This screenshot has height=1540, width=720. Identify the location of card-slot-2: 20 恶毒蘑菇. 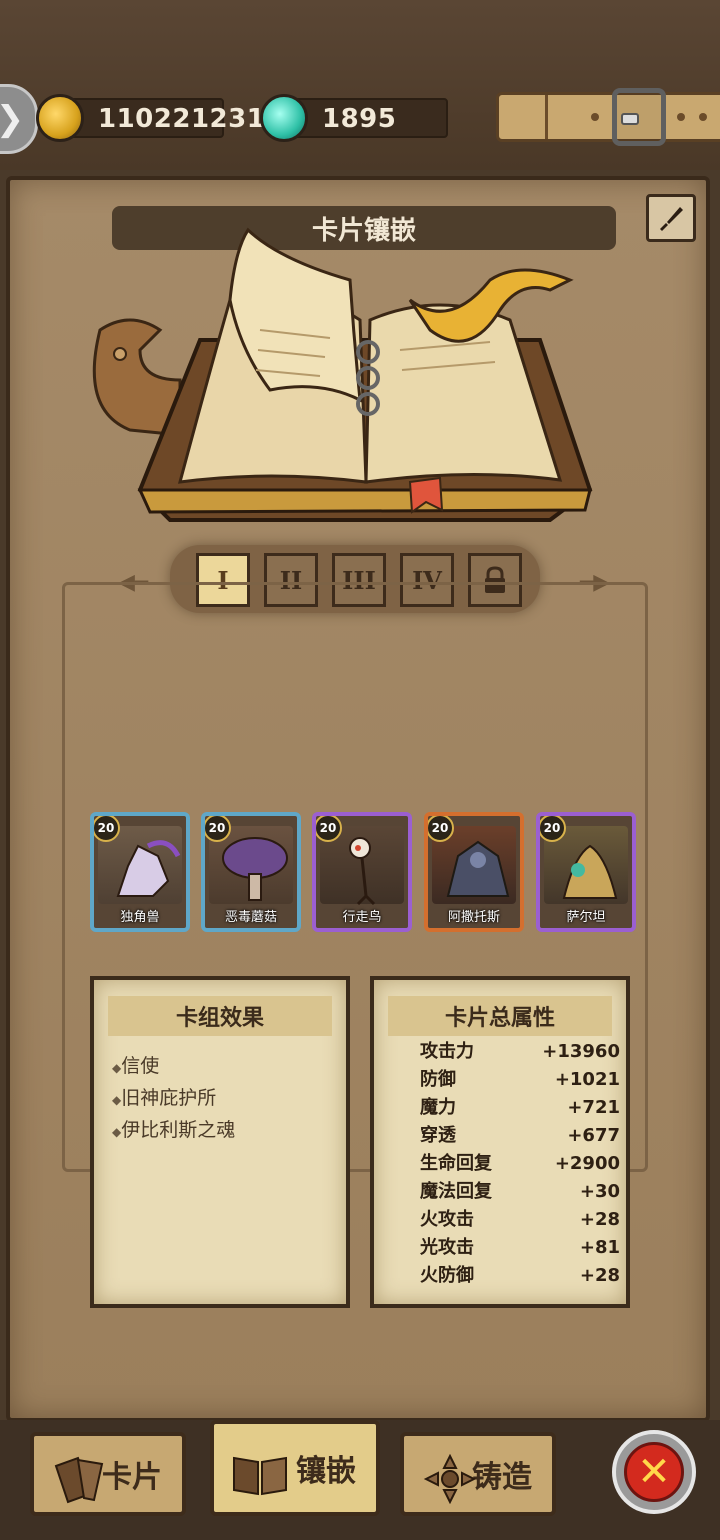
(251, 872).